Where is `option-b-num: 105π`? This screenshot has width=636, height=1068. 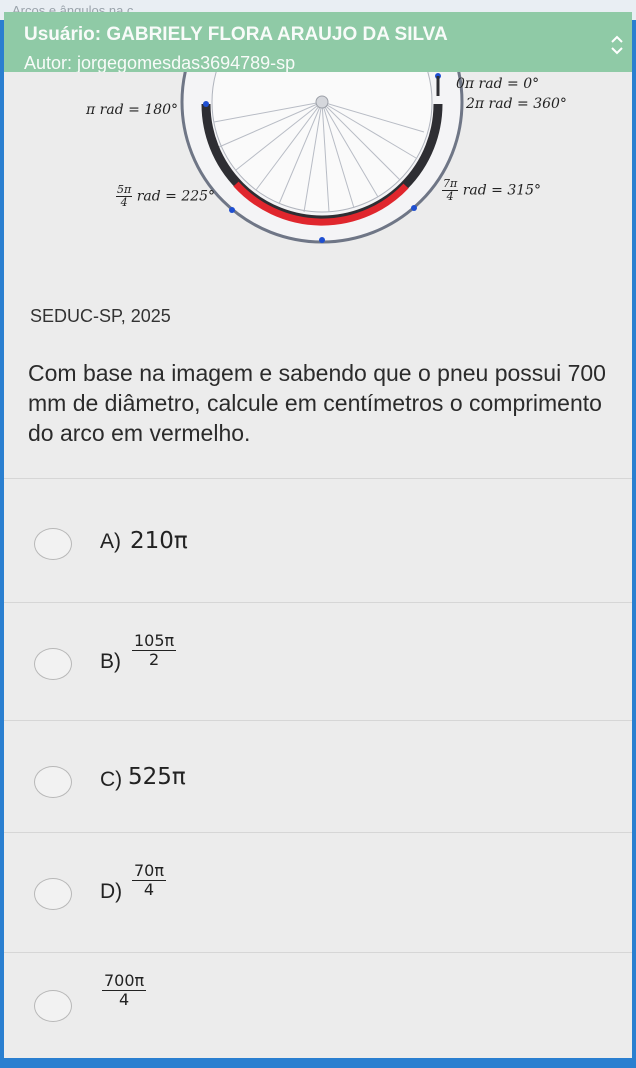
option-b-num: 105π is located at coordinates (154, 641).